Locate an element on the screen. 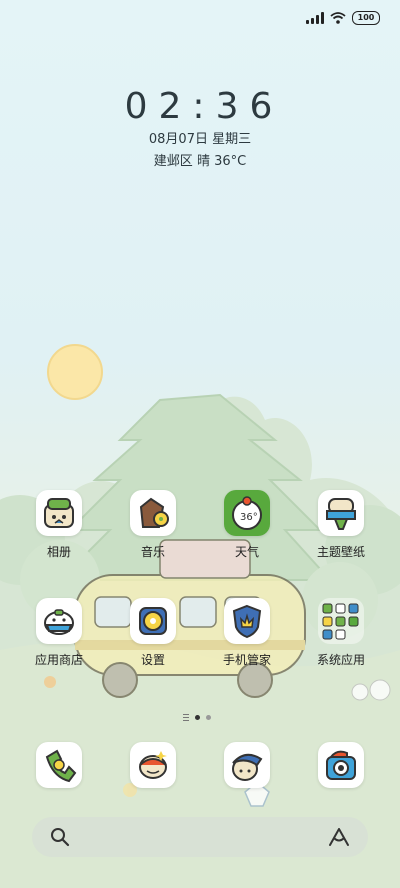 Image resolution: width=400 pixels, height=888 pixels. app-store-icon is located at coordinates (59, 621).